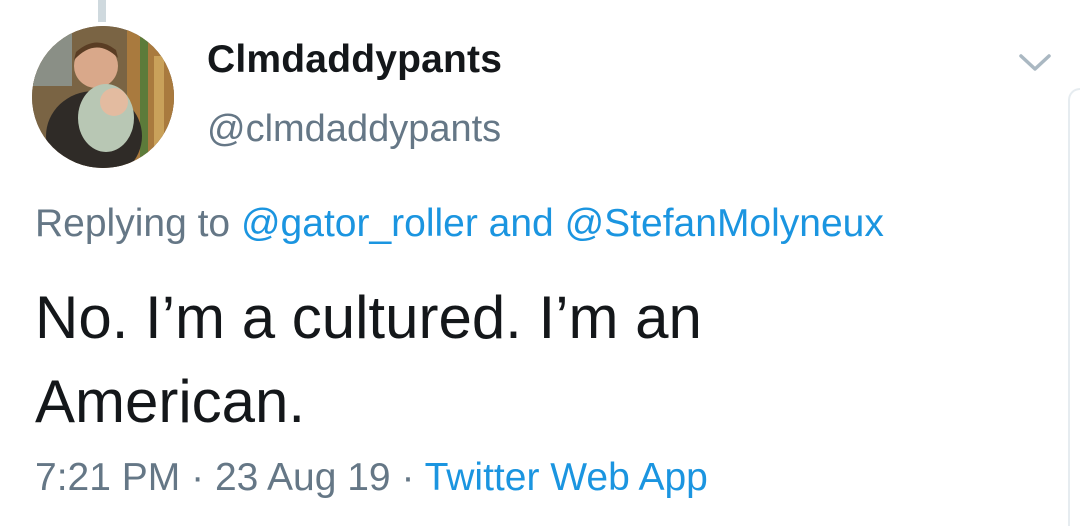 The height and width of the screenshot is (526, 1080). I want to click on tweet-metadata: 7:21 PM · 23 Aug 19 · Twitter Web App, so click(371, 478).